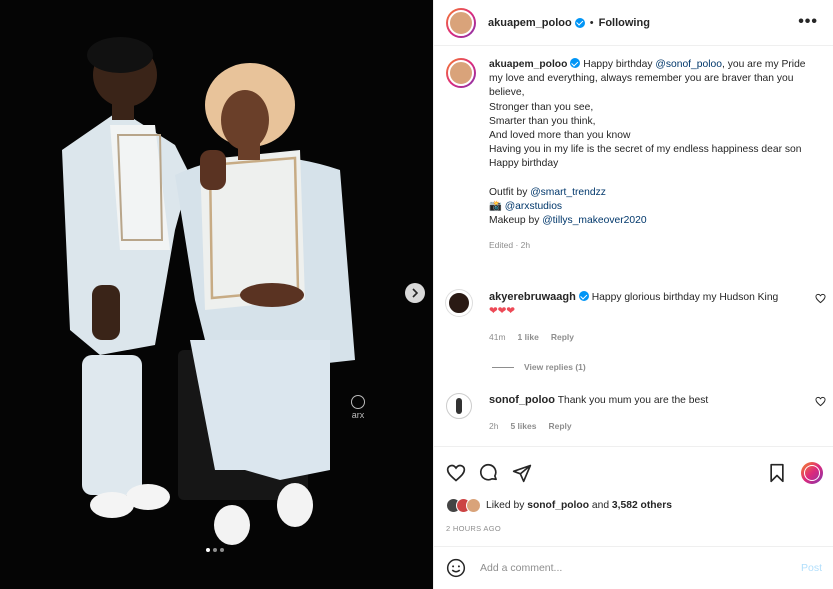 Image resolution: width=833 pixels, height=589 pixels. What do you see at coordinates (568, 192) in the screenshot?
I see `credit-handle: @smart_trendzz` at bounding box center [568, 192].